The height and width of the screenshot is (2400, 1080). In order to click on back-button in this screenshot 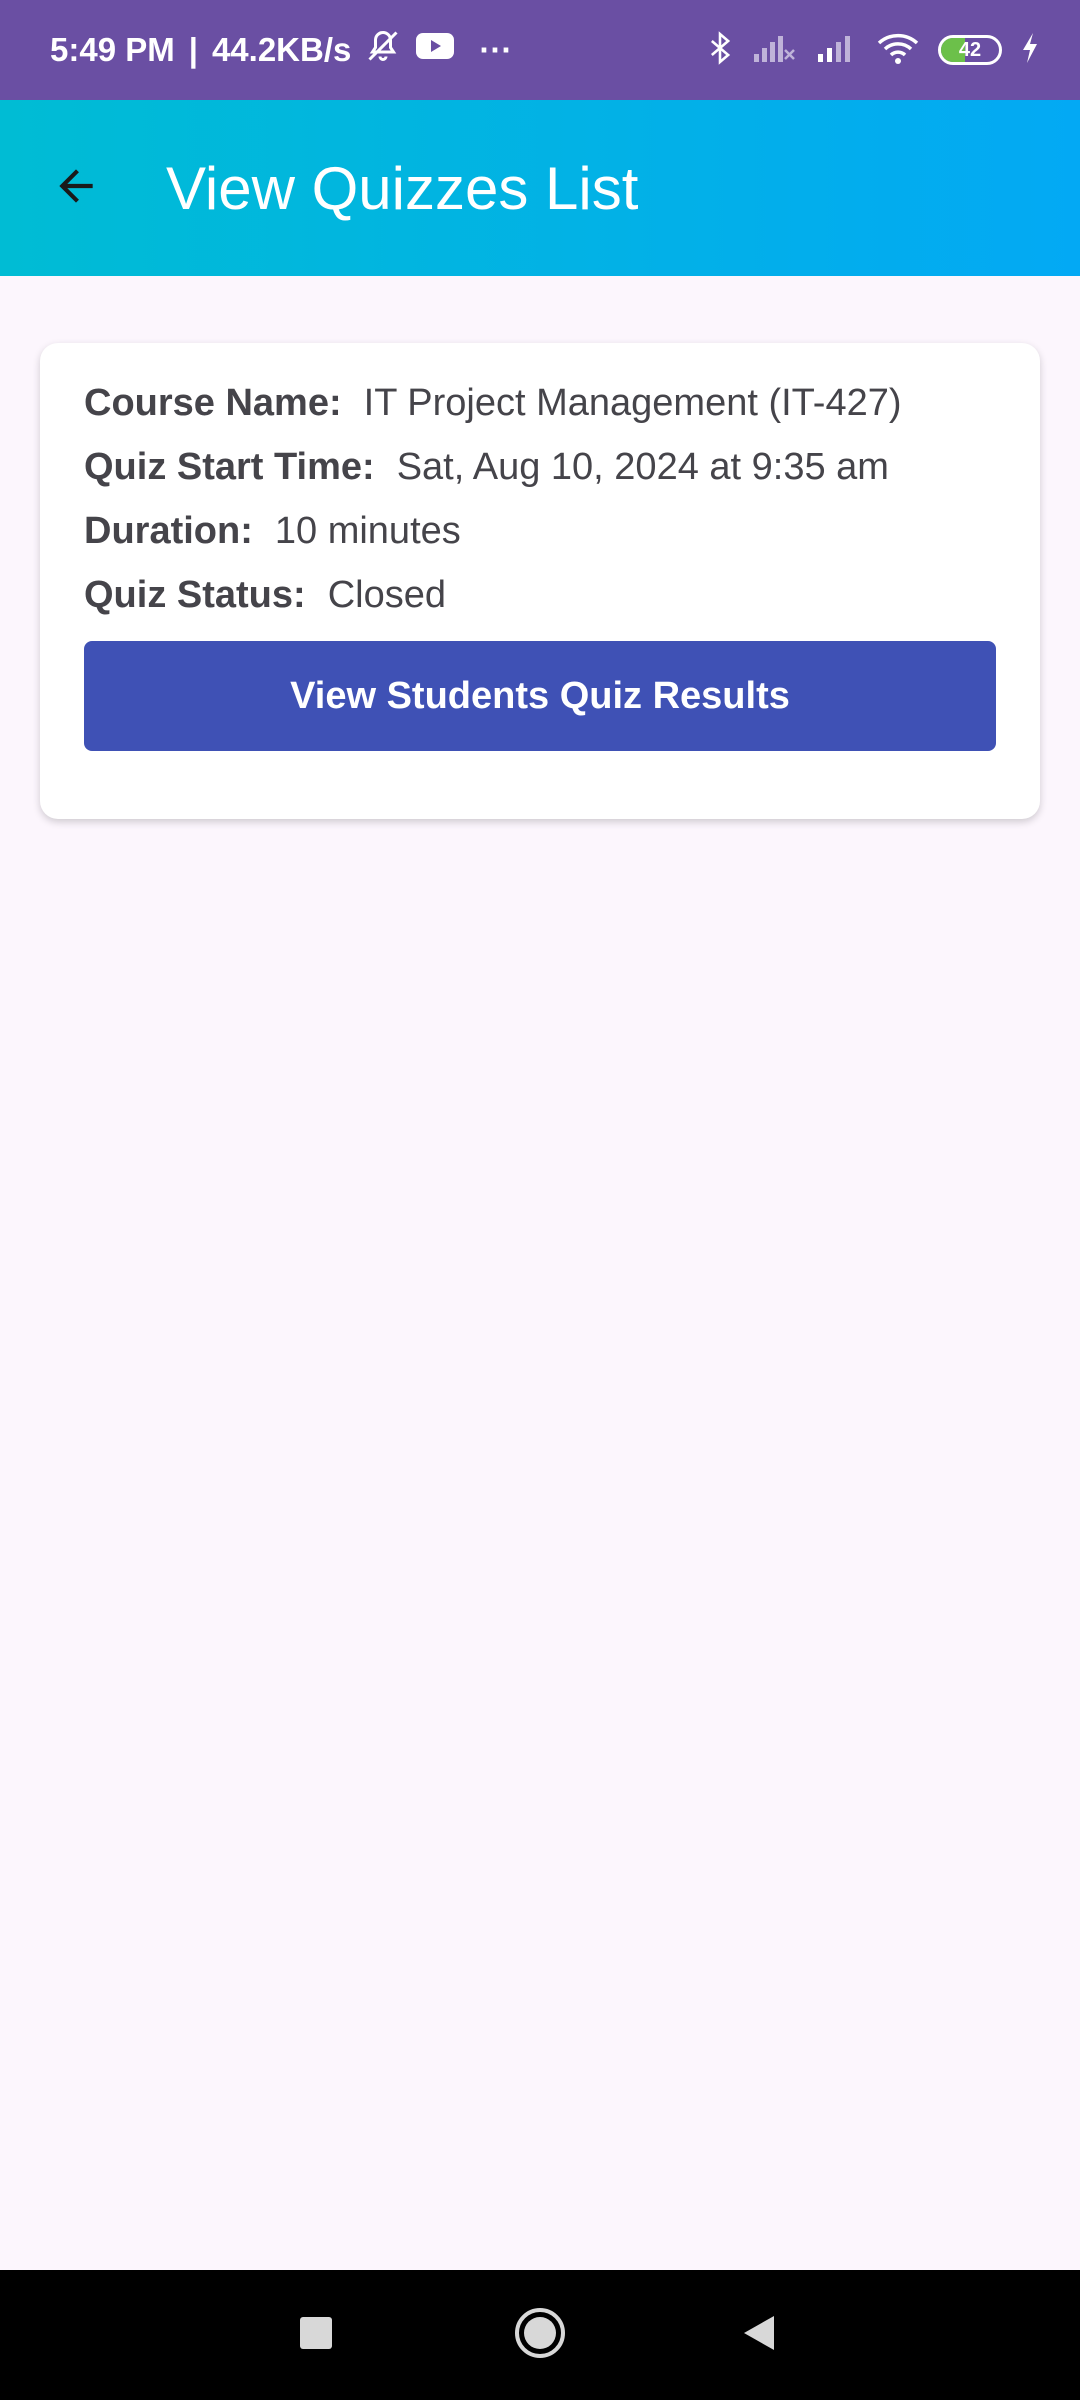, I will do `click(76, 188)`.